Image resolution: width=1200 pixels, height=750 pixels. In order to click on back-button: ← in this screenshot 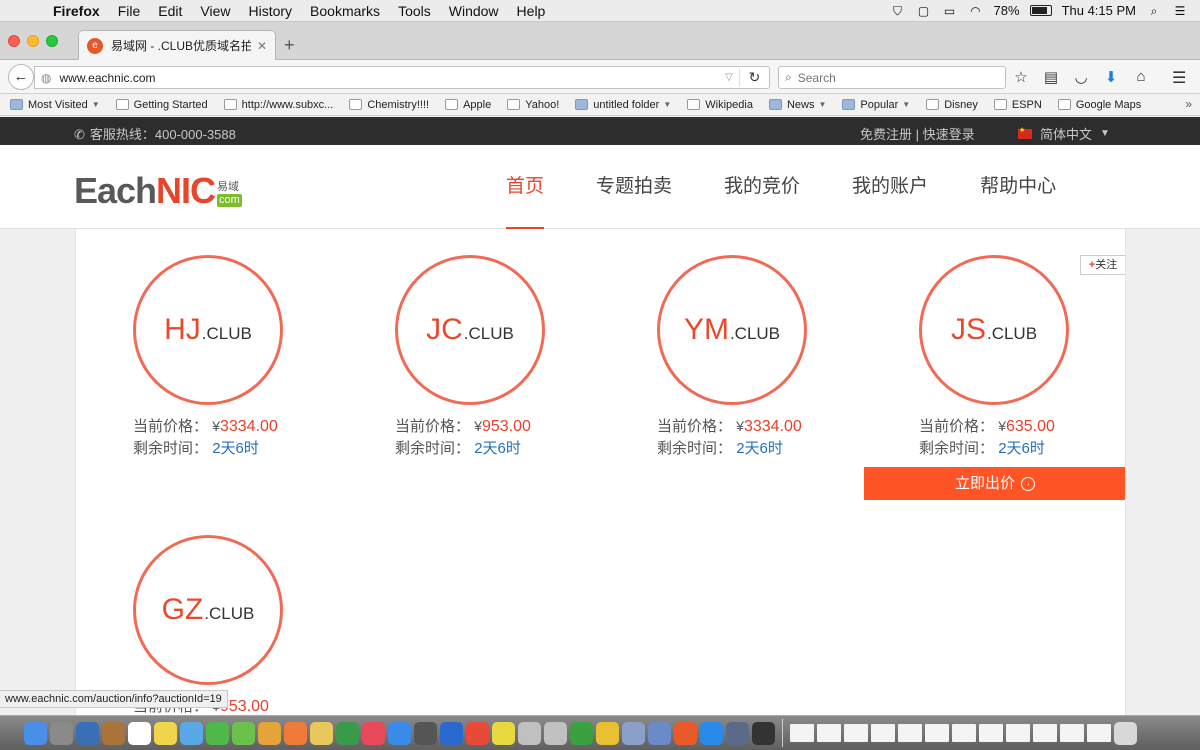, I will do `click(21, 77)`.